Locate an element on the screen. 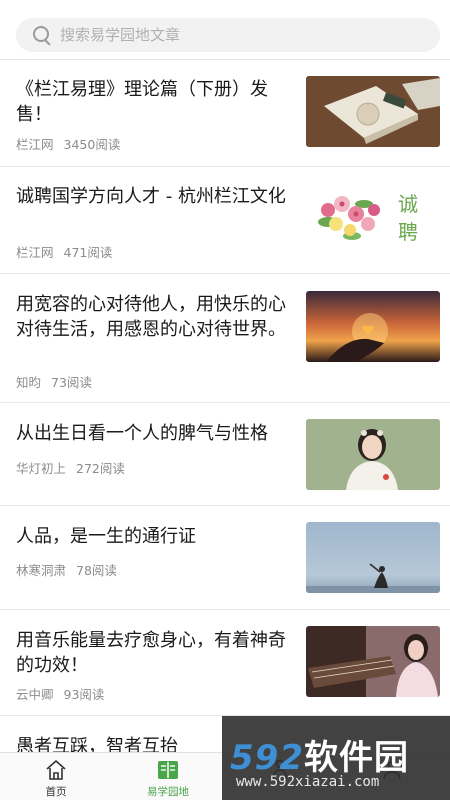  article-title: 用音乐能量去疗愈身心，有着神奇的功效！ is located at coordinates (151, 653).